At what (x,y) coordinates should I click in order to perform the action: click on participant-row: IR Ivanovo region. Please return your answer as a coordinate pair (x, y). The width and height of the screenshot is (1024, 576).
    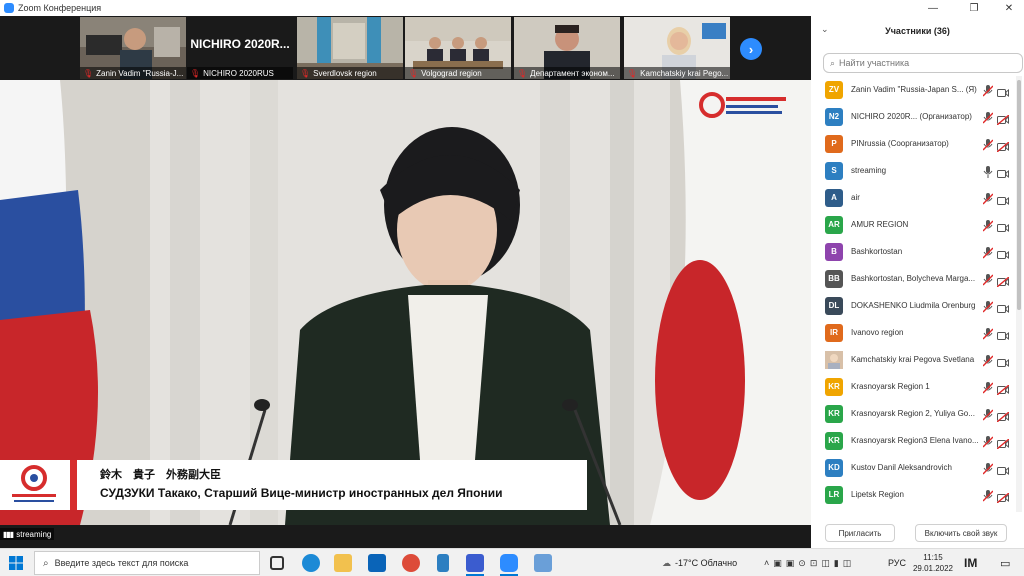
    Looking at the image, I should click on (913, 332).